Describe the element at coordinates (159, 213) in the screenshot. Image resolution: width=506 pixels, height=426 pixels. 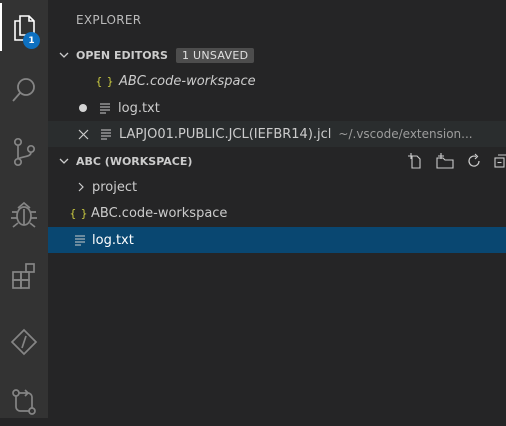
I see `tree-item-label: ABC.code-workspace` at that location.